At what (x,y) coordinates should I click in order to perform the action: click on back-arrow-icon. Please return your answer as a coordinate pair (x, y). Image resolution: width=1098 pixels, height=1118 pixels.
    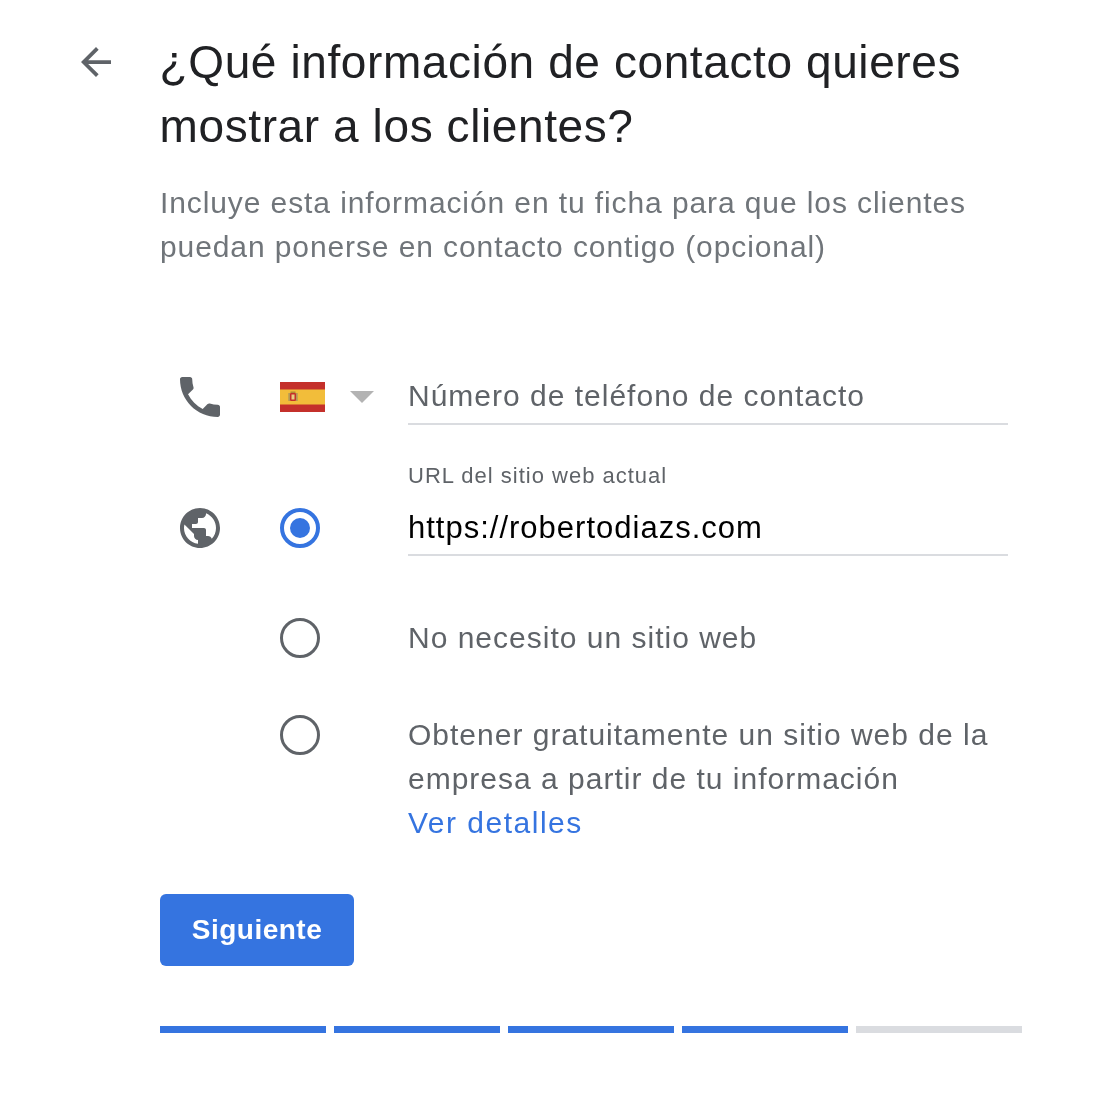
    Looking at the image, I should click on (95, 62).